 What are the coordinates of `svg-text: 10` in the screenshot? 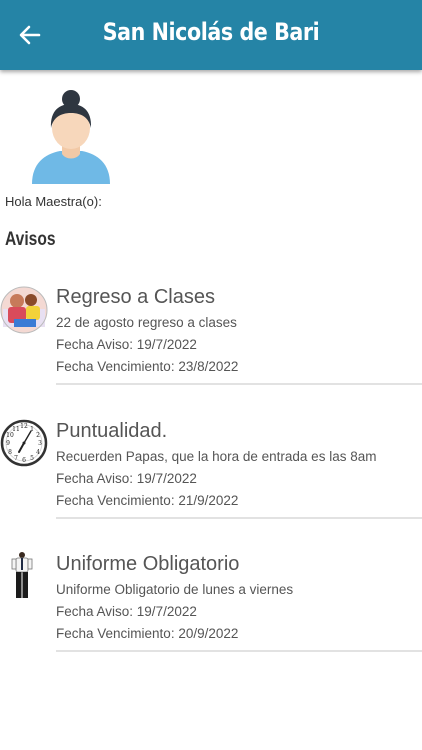 It's located at (10, 435).